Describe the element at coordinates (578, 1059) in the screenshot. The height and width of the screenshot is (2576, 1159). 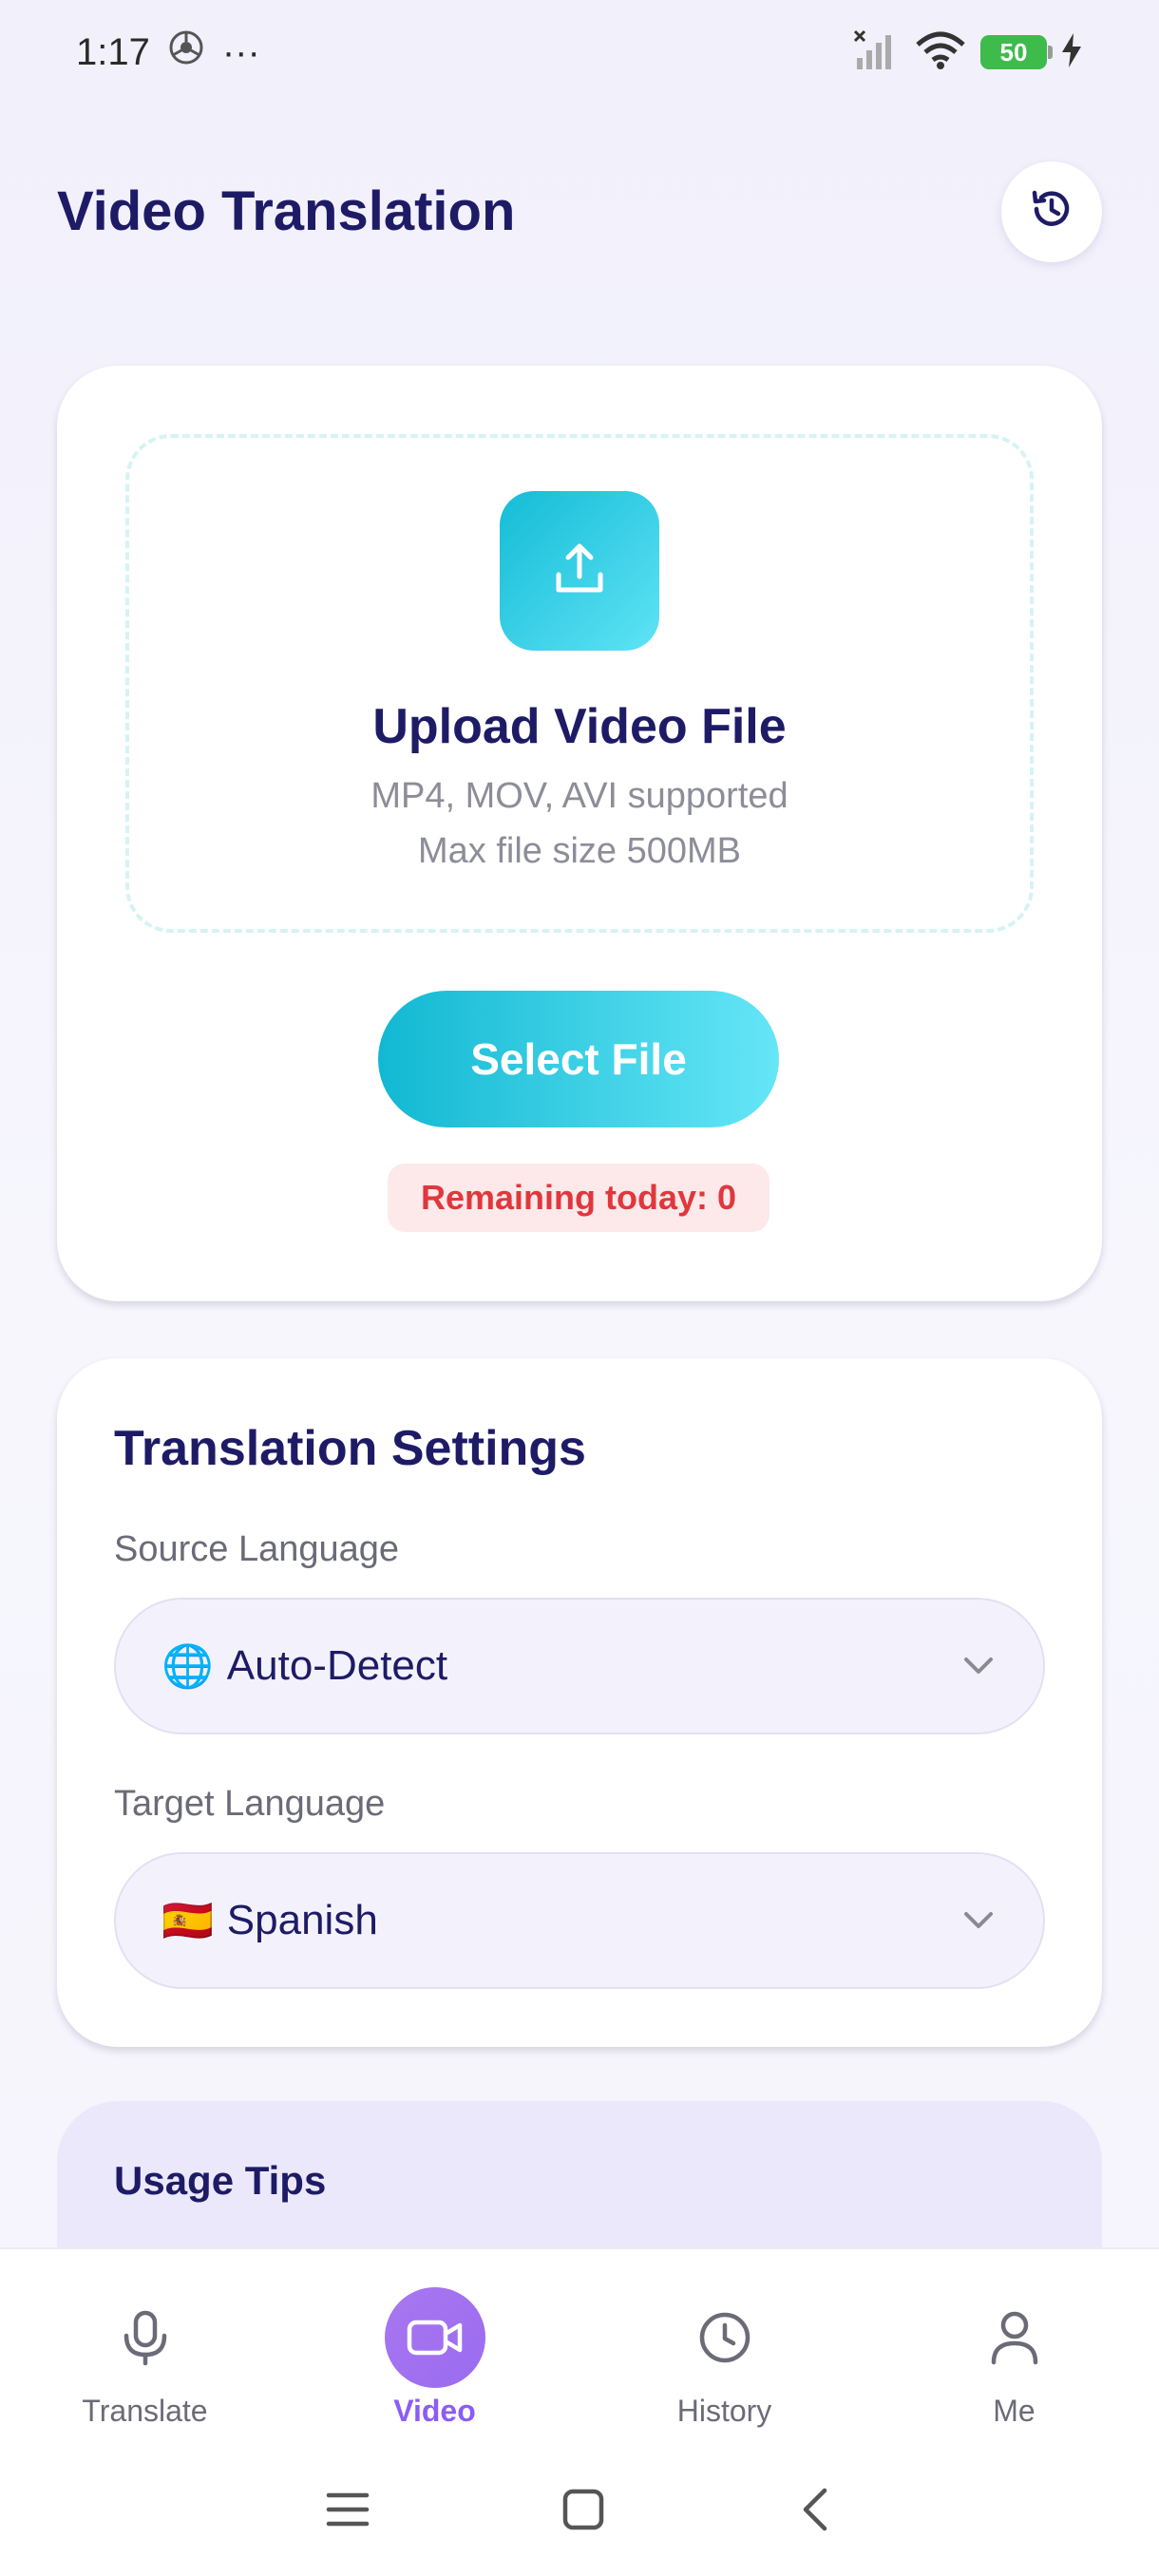
I see `select-file-button: Select File` at that location.